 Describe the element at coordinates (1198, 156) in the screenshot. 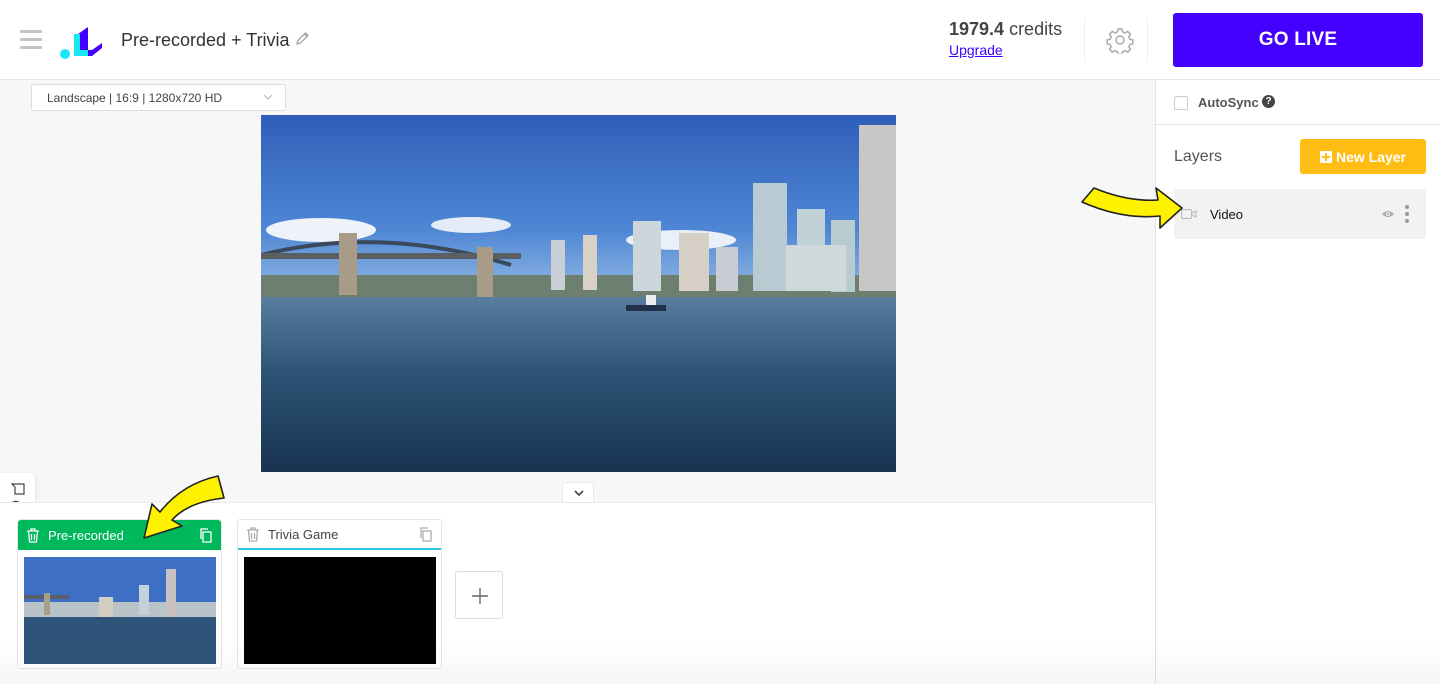

I see `layers-heading: Layers` at that location.